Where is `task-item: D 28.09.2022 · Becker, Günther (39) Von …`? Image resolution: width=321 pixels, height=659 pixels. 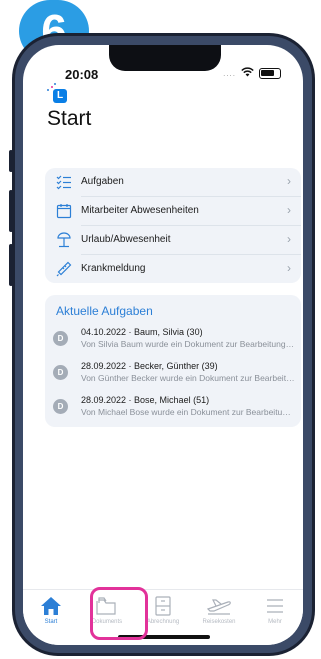
task-item: D 28.09.2022 · Becker, Günther (39) Von … is located at coordinates (173, 373).